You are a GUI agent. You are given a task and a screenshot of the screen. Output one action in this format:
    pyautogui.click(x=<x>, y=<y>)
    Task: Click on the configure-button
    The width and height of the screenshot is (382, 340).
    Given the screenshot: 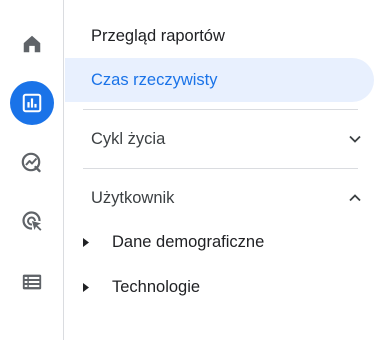 What is the action you would take?
    pyautogui.click(x=32, y=282)
    